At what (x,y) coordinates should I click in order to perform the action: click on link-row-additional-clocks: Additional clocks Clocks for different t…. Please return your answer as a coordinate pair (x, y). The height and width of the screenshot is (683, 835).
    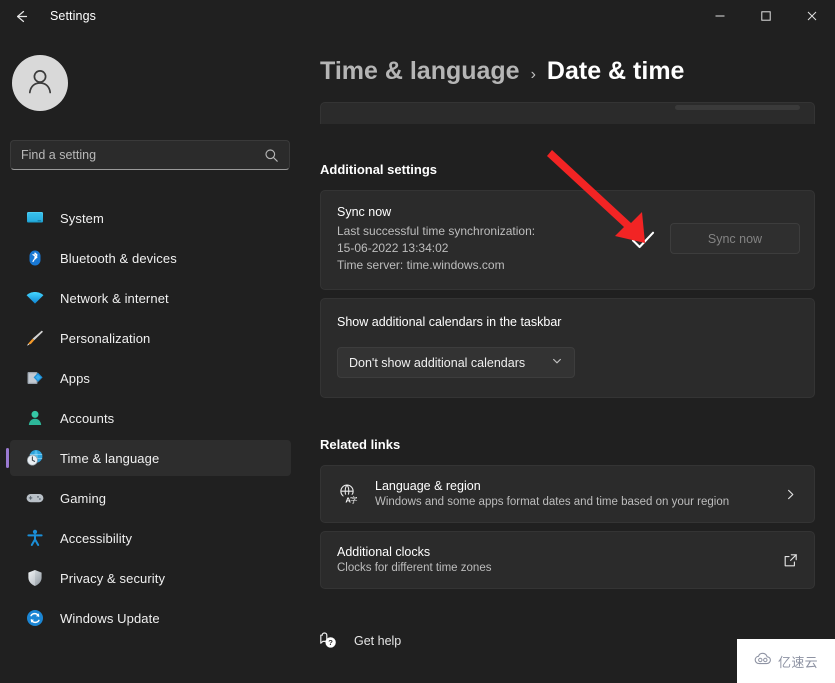
    Looking at the image, I should click on (567, 560).